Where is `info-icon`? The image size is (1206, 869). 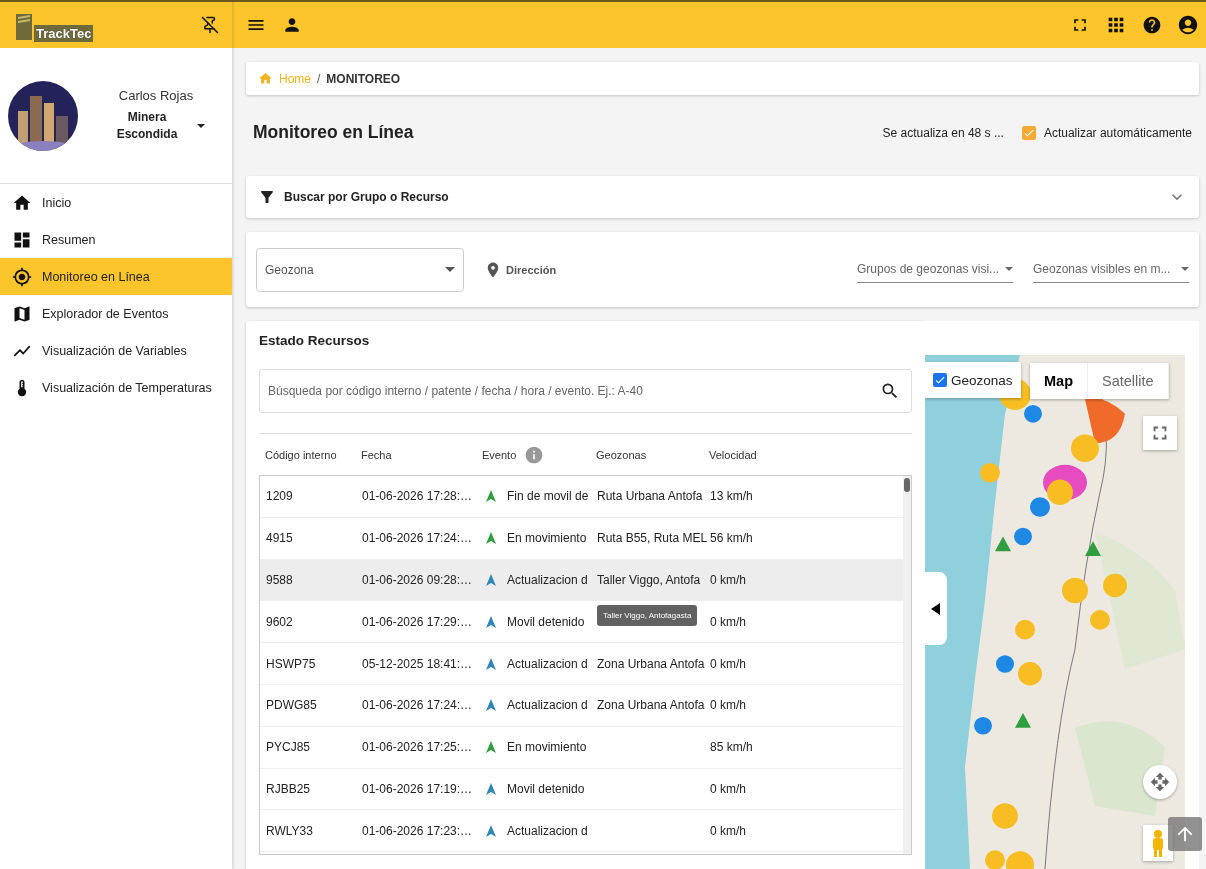
info-icon is located at coordinates (534, 454).